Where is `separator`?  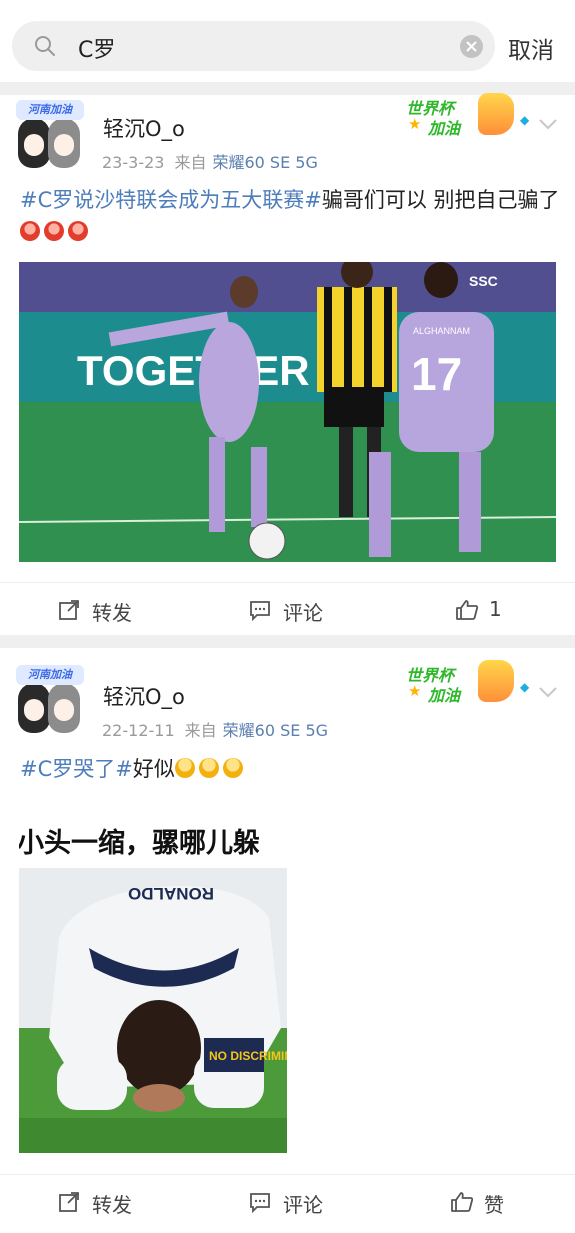 separator is located at coordinates (287, 641).